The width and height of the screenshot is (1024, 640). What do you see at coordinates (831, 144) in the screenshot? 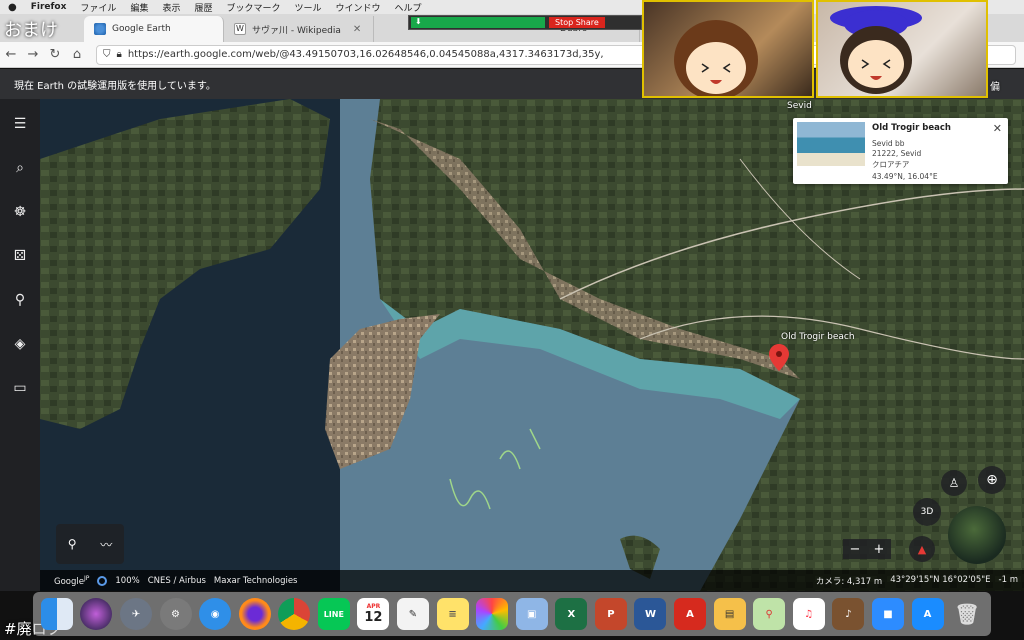
I see `place-photo` at bounding box center [831, 144].